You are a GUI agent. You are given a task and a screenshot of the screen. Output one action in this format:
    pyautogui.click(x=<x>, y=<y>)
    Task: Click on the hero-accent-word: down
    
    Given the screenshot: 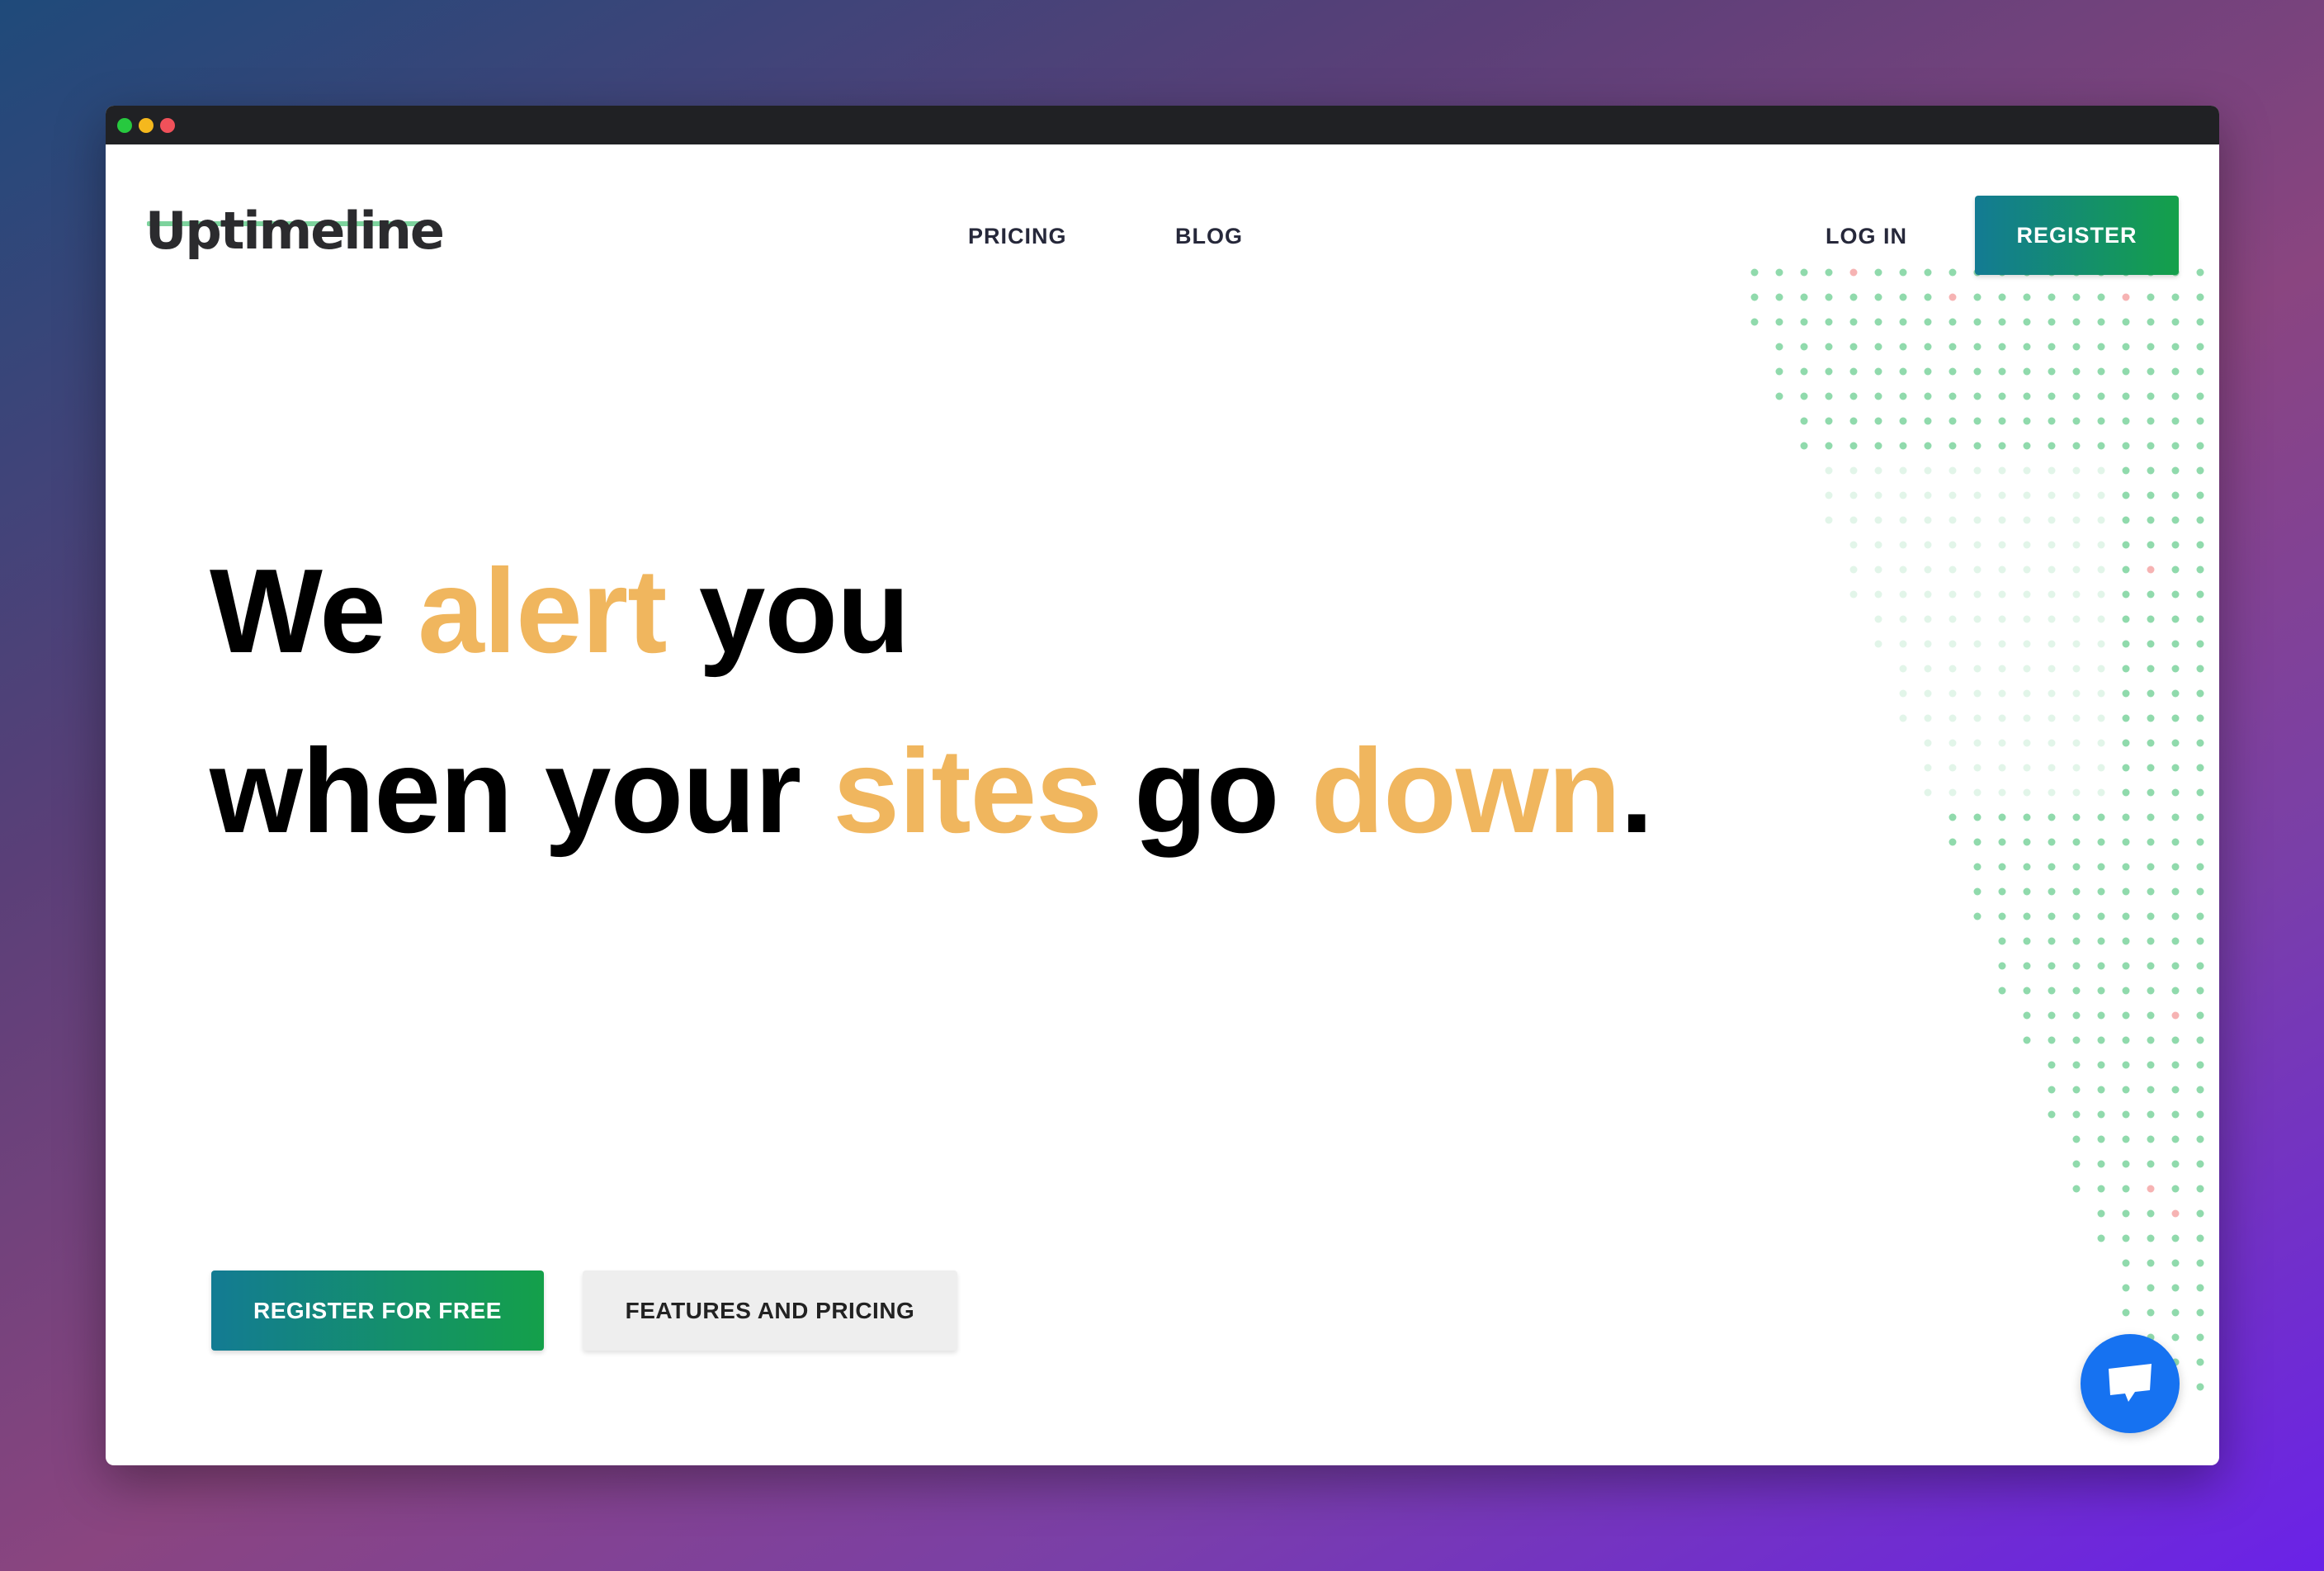 What is the action you would take?
    pyautogui.click(x=1466, y=791)
    